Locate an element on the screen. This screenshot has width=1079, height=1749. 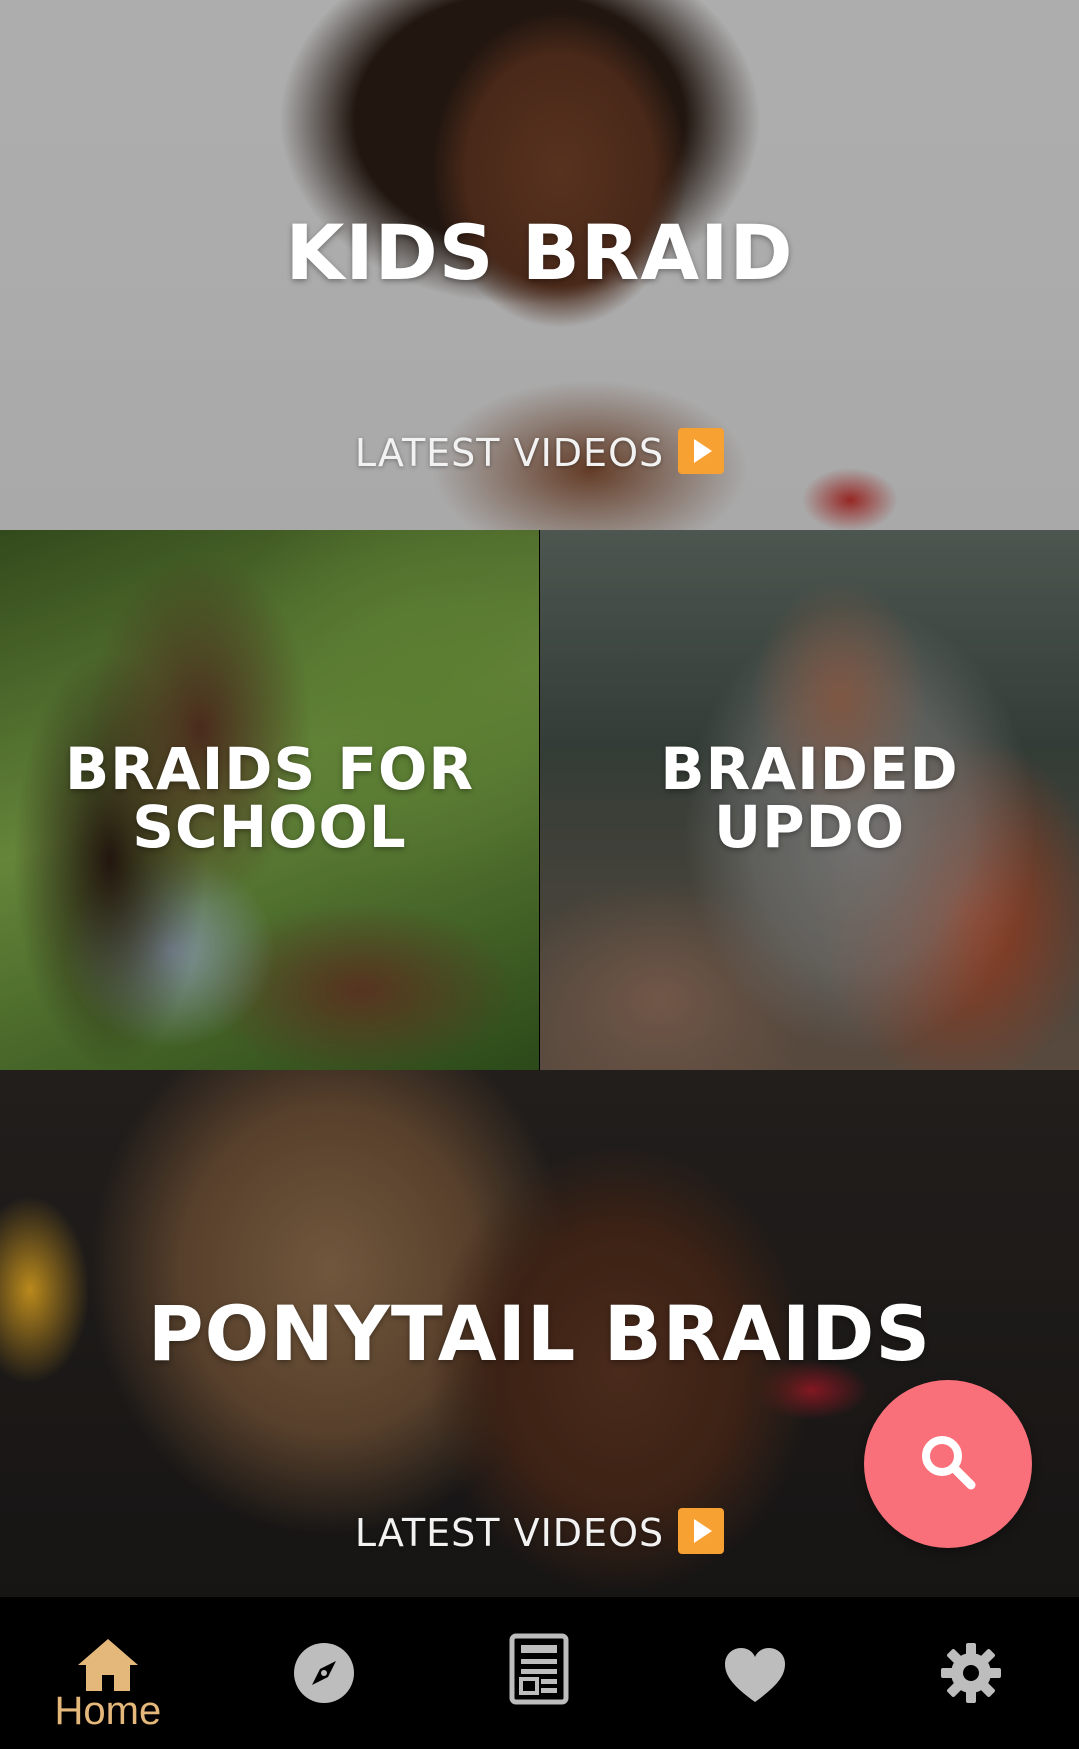
tile-title: BRAIDS FOR SCHOOL is located at coordinates (269, 798).